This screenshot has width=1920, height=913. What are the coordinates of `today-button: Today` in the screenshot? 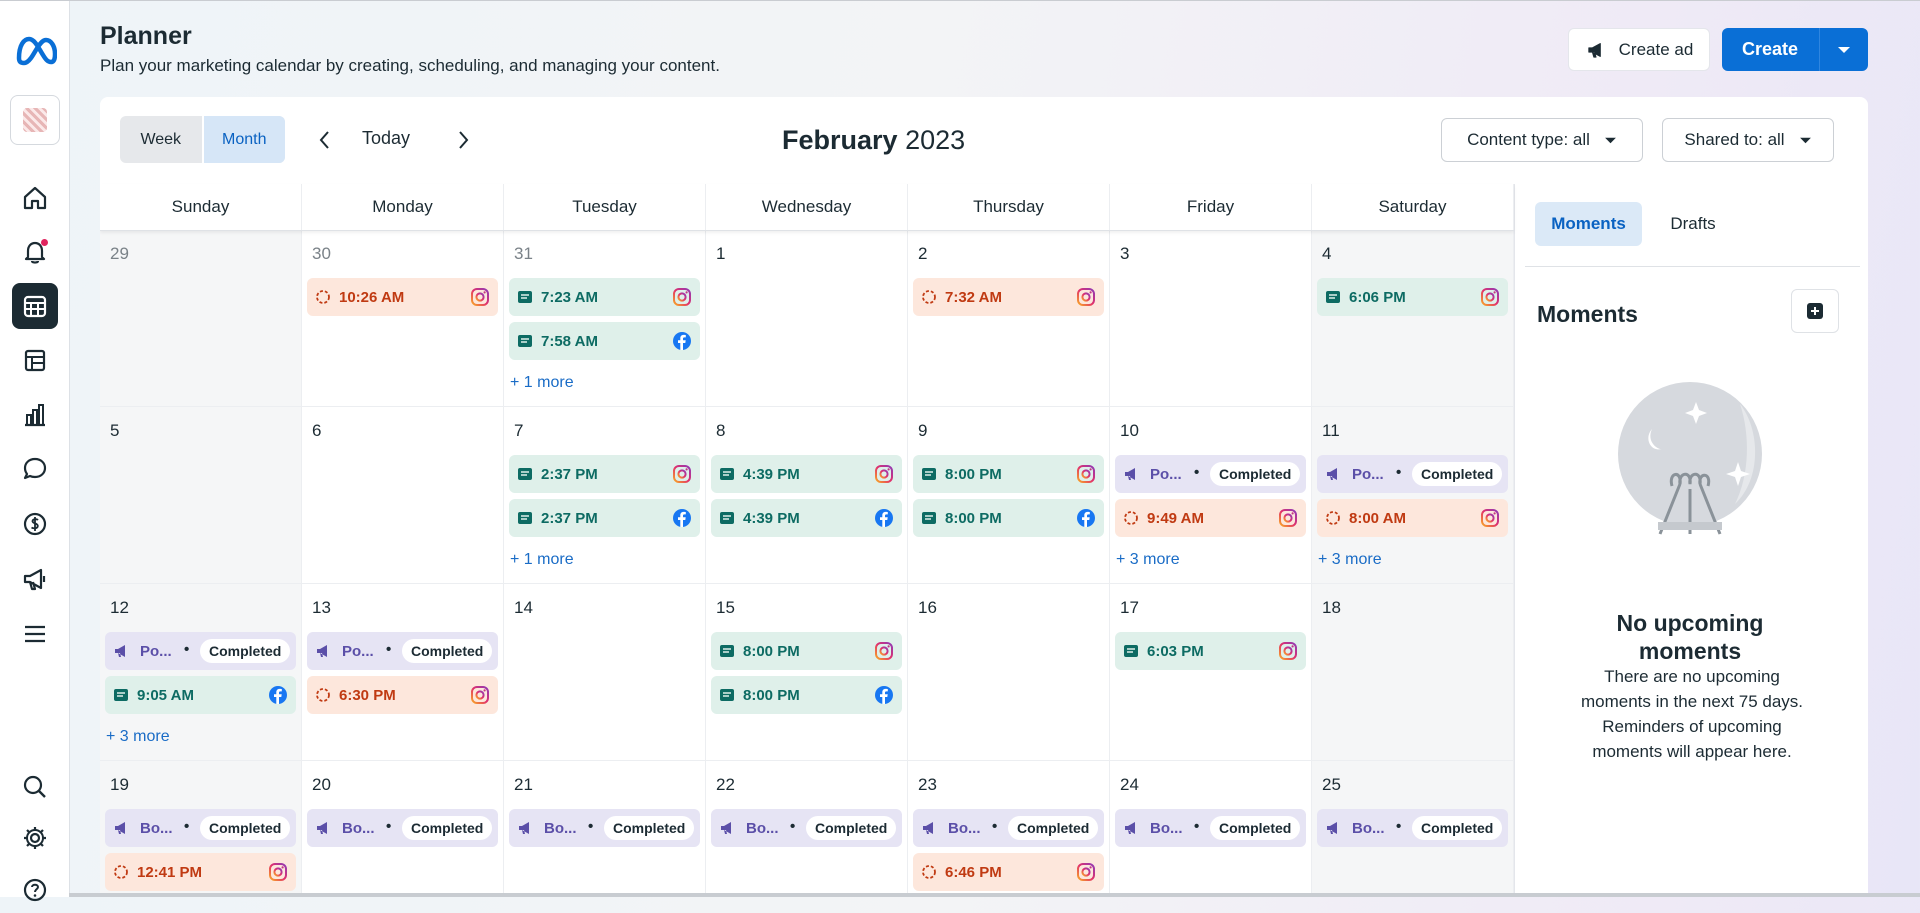 It's located at (386, 138).